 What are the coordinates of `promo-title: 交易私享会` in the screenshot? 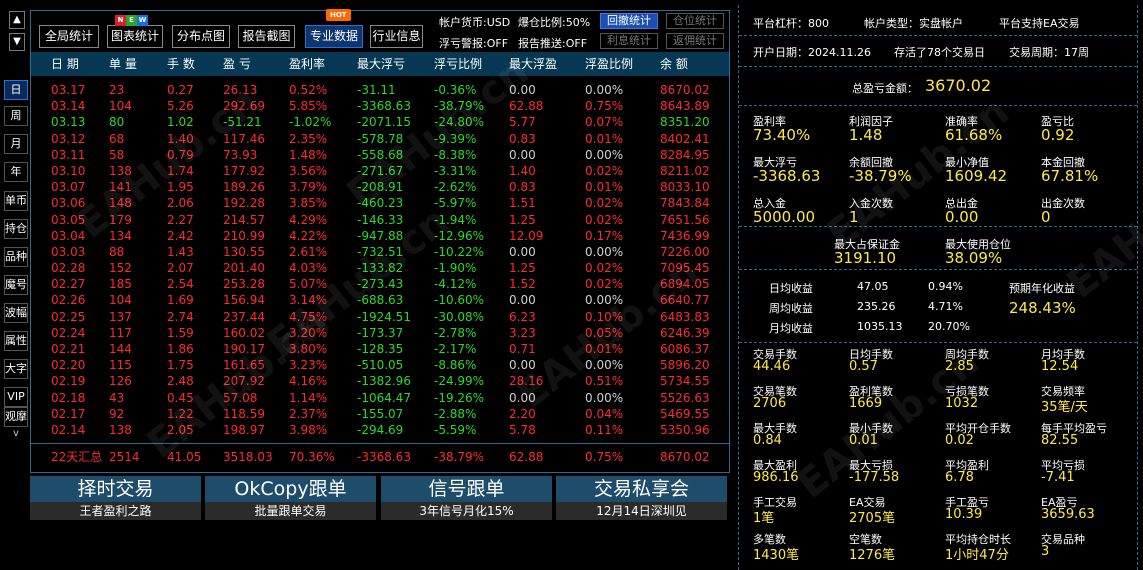 It's located at (641, 489).